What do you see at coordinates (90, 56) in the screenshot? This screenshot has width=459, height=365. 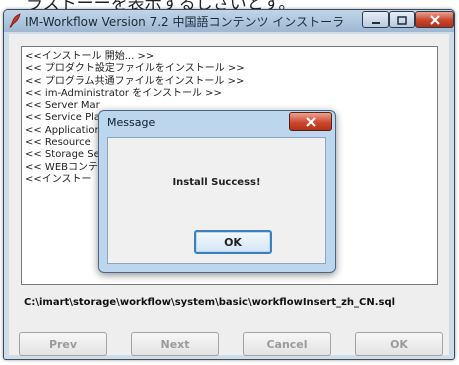 I see `log-line: <<インストール 開始... >>` at bounding box center [90, 56].